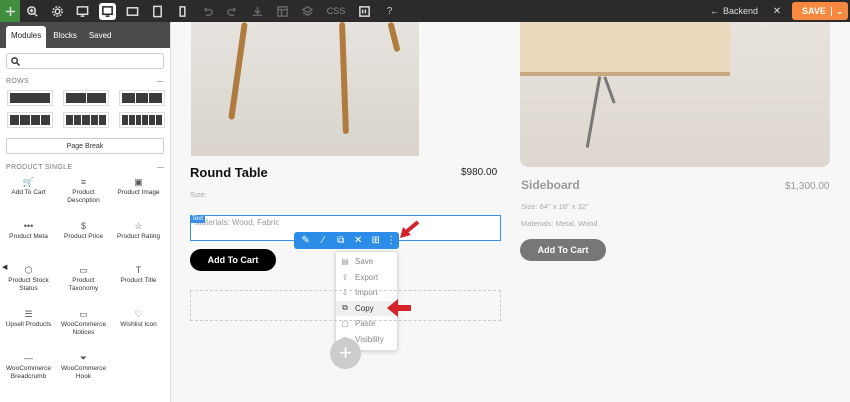 This screenshot has height=402, width=850. I want to click on text-lines-icon: ≡, so click(83, 182).